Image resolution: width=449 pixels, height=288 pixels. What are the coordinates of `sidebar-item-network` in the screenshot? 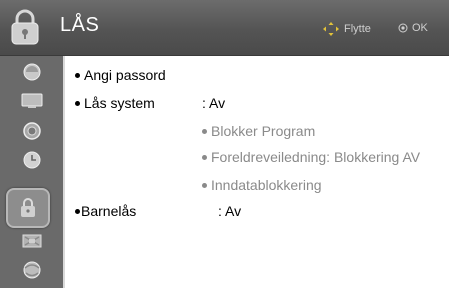 It's located at (31, 270).